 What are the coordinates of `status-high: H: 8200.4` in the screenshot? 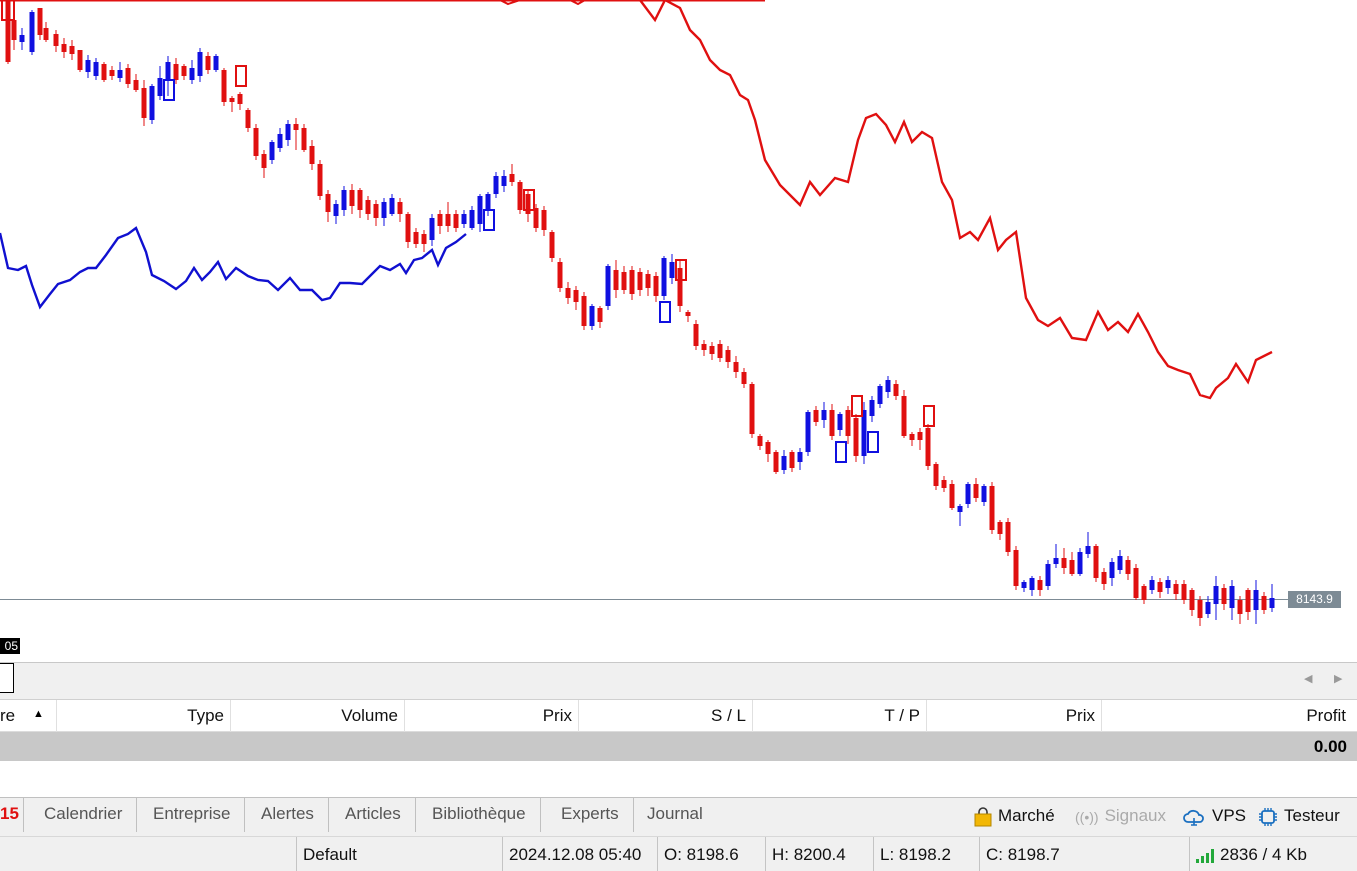 It's located at (819, 854).